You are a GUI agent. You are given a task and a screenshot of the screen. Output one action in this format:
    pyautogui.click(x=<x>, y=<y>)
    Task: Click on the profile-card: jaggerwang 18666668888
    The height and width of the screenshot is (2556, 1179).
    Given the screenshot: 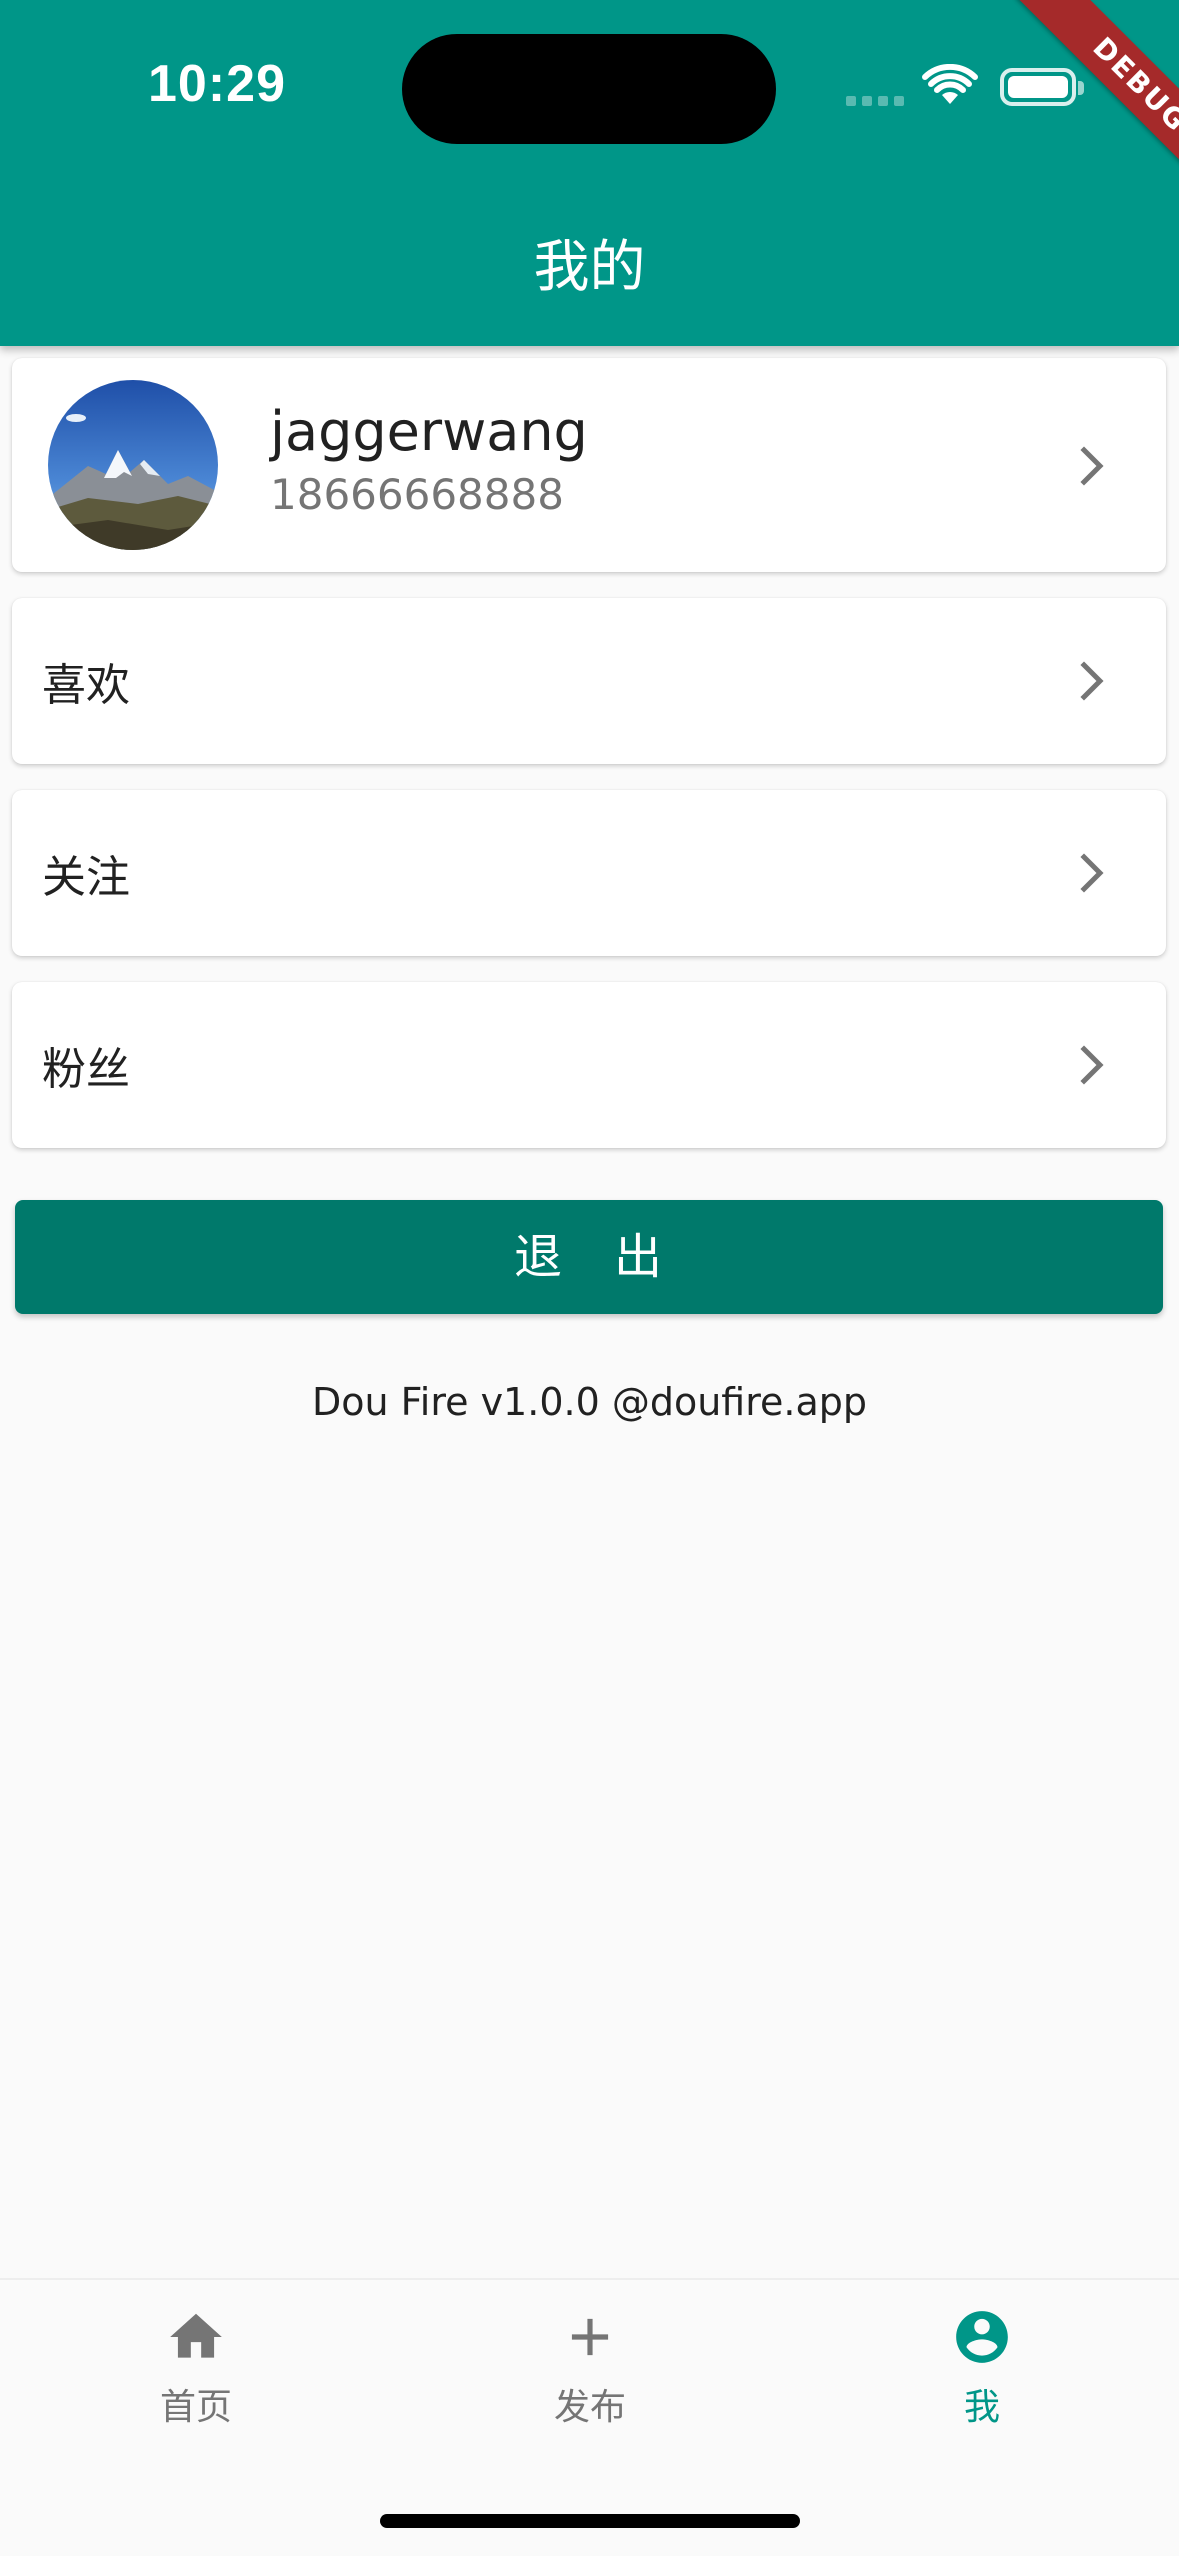 What is the action you would take?
    pyautogui.click(x=589, y=465)
    